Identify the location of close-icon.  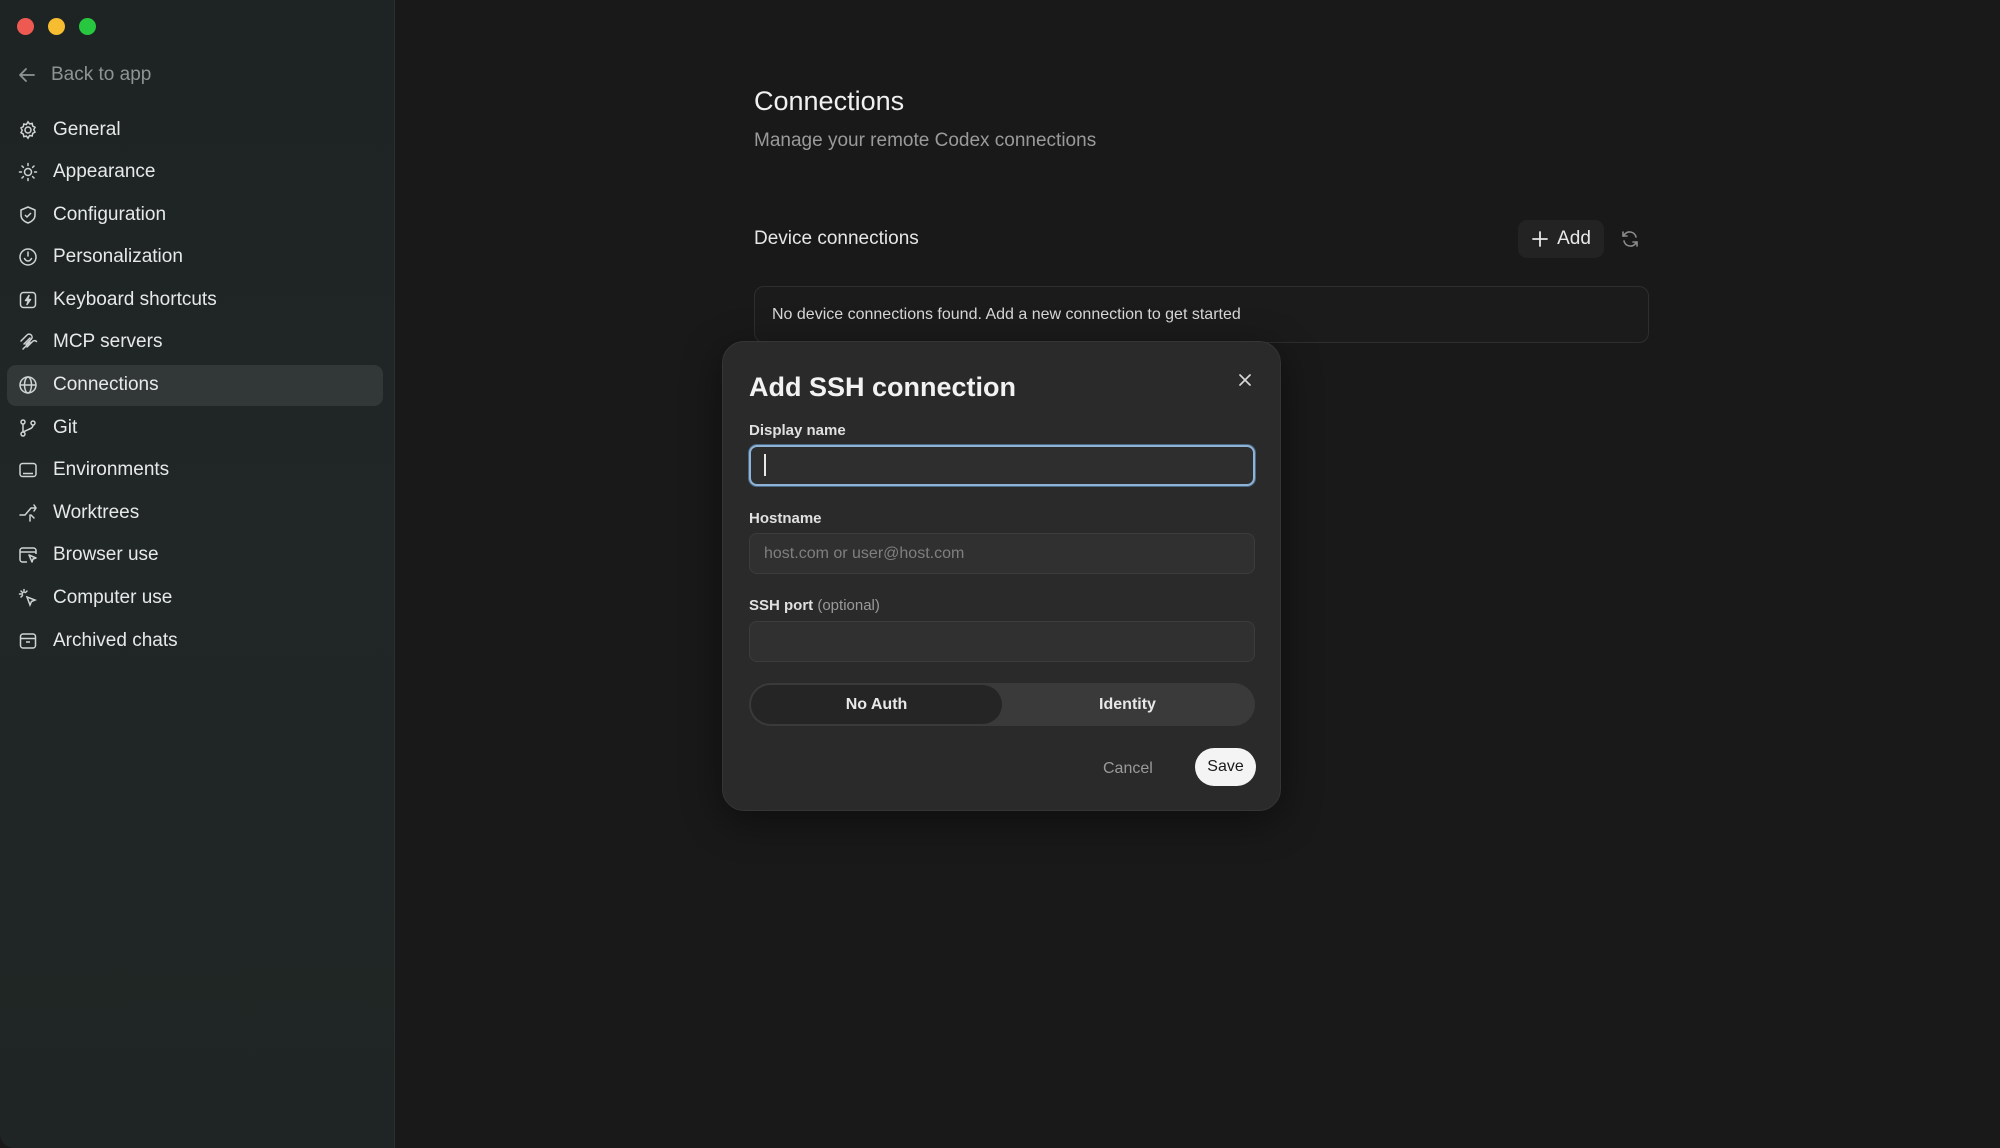
(1245, 380).